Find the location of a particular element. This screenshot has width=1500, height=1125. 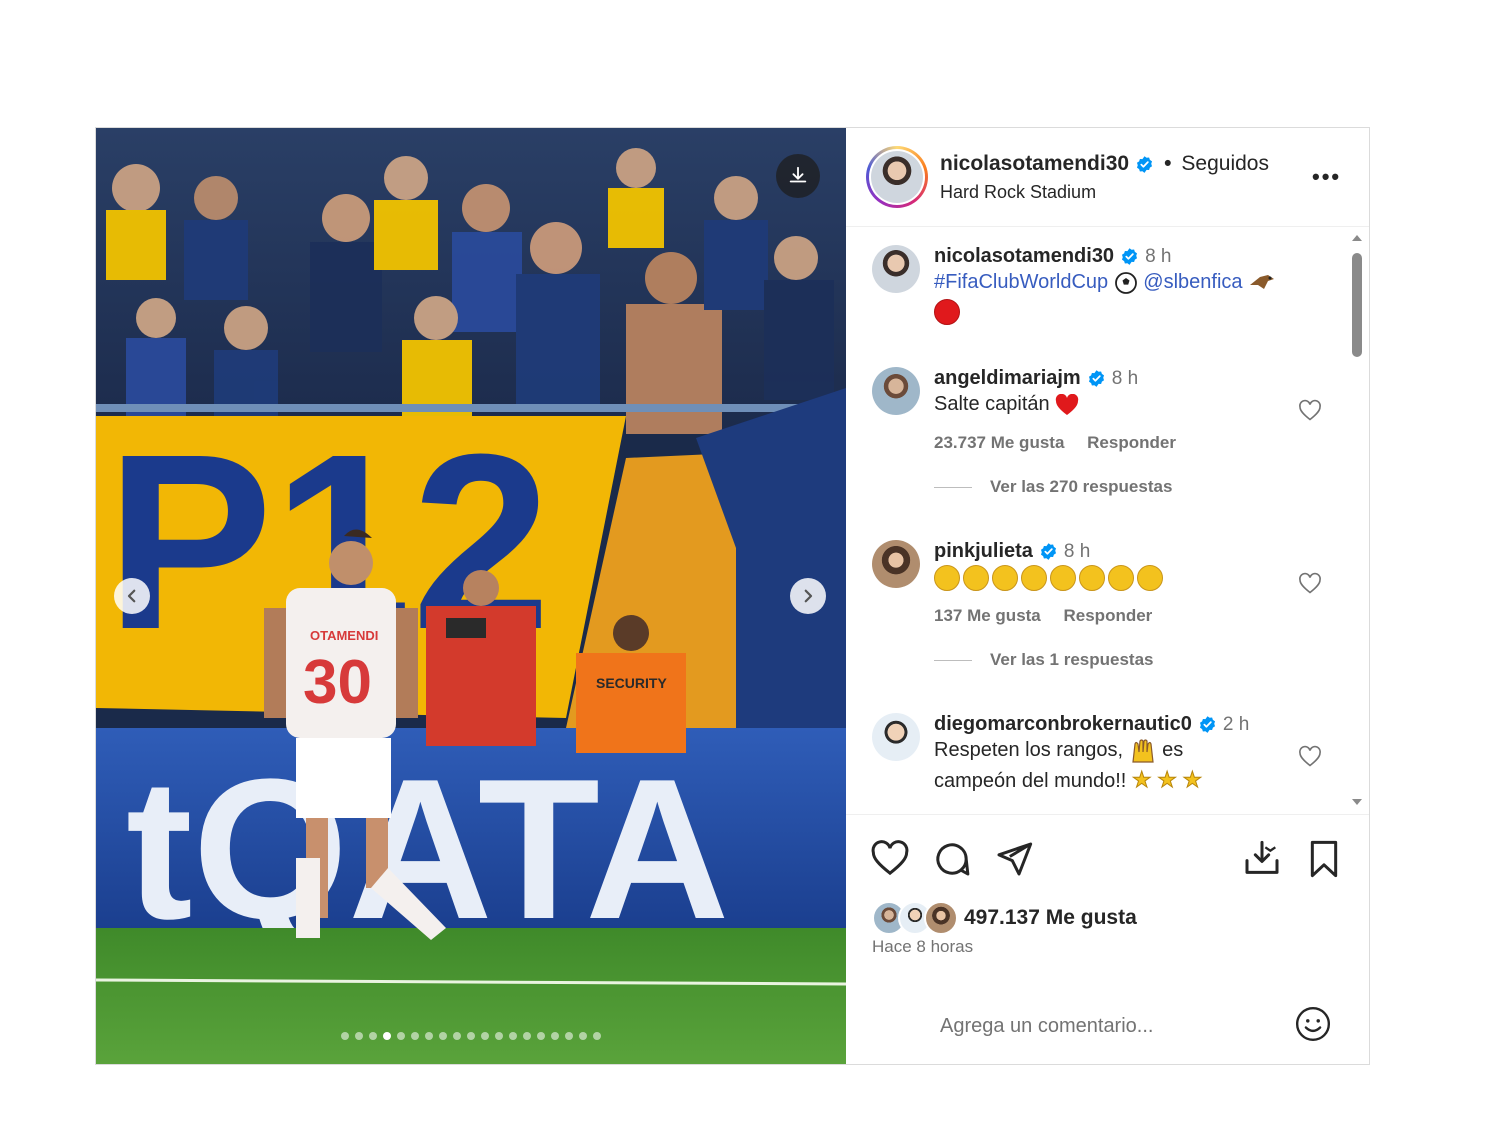

soccer-ball-icon is located at coordinates (1125, 282).